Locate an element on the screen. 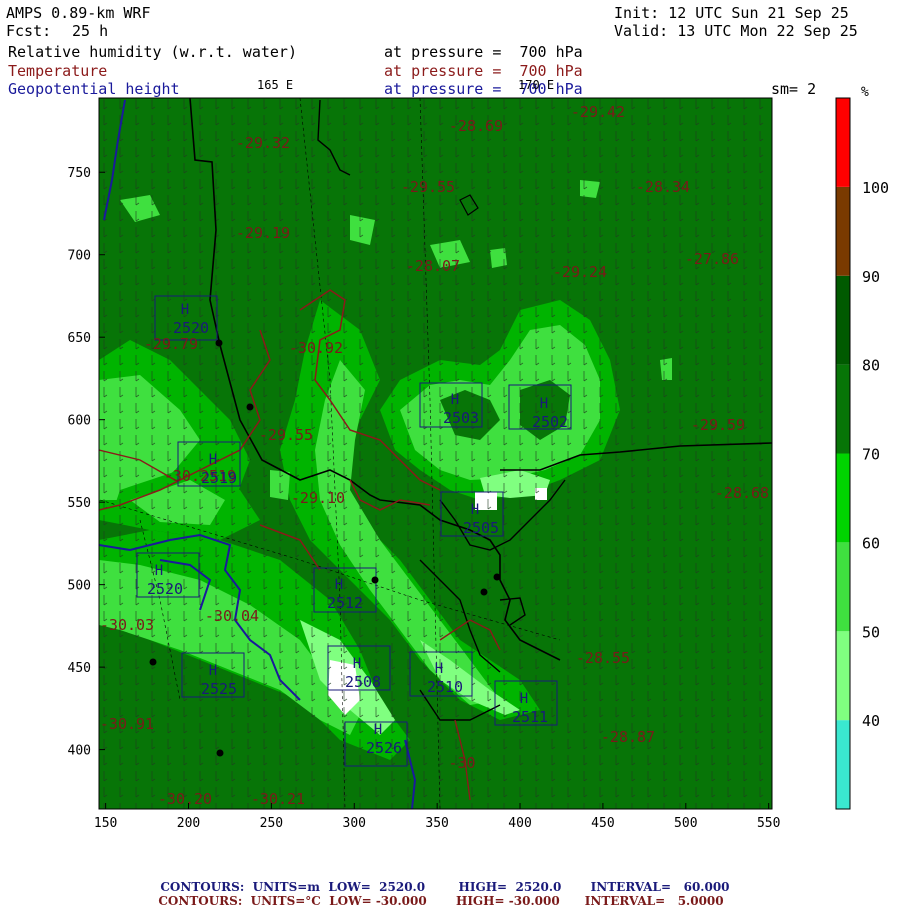 The width and height of the screenshot is (900, 908). height-label: 2505 is located at coordinates (481, 528).